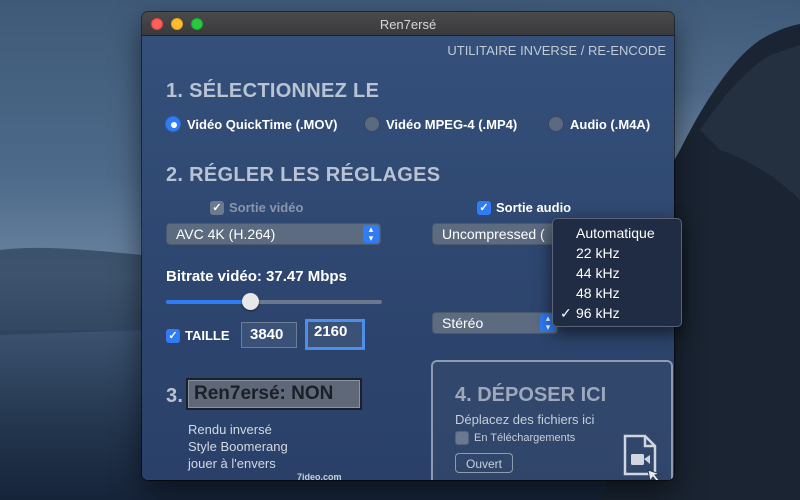  What do you see at coordinates (610, 124) in the screenshot?
I see `radio-label: Audio (.M4A)` at bounding box center [610, 124].